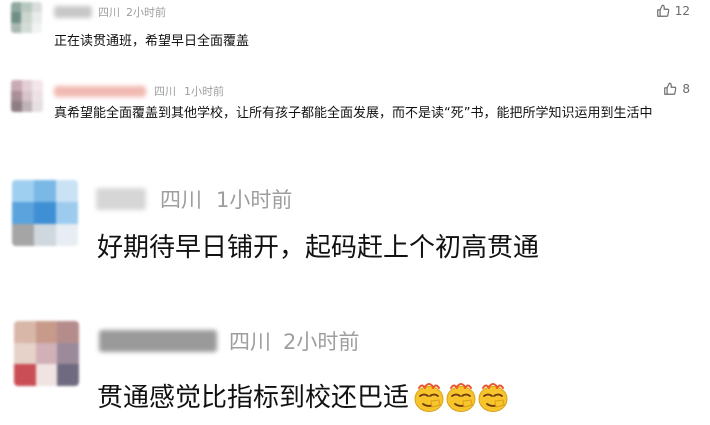 Image resolution: width=710 pixels, height=425 pixels. What do you see at coordinates (318, 248) in the screenshot?
I see `comment-text: 好期待早日铺开，起码赶上个初高贯通` at bounding box center [318, 248].